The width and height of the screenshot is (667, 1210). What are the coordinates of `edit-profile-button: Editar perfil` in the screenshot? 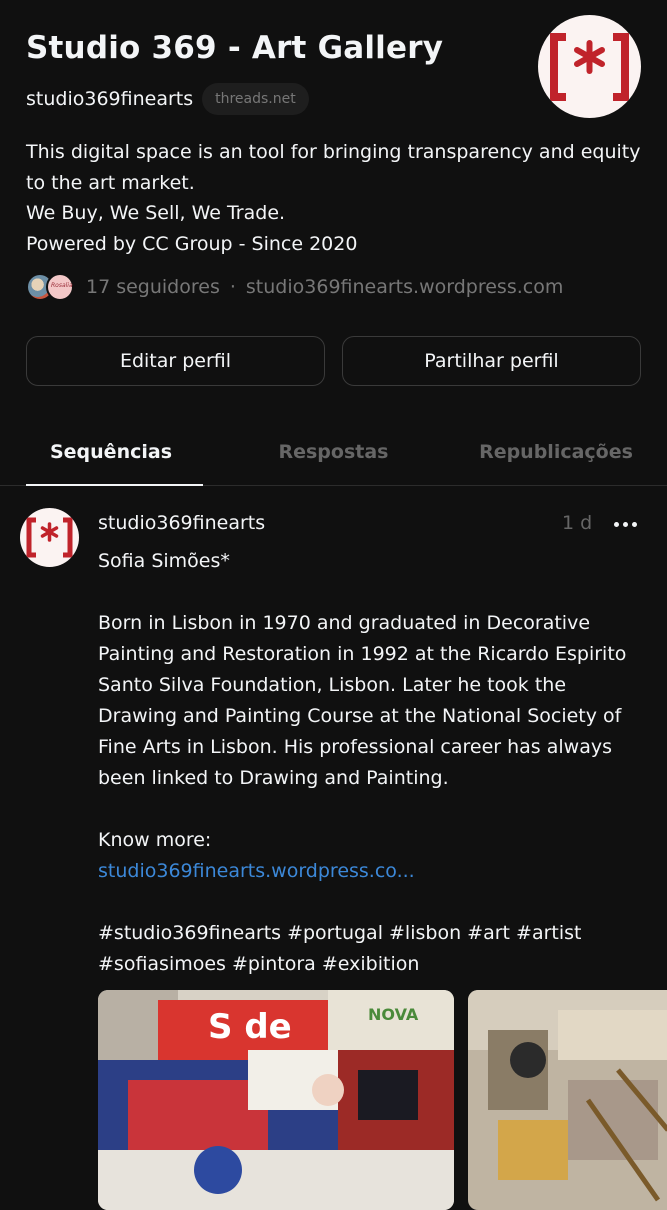 It's located at (175, 361).